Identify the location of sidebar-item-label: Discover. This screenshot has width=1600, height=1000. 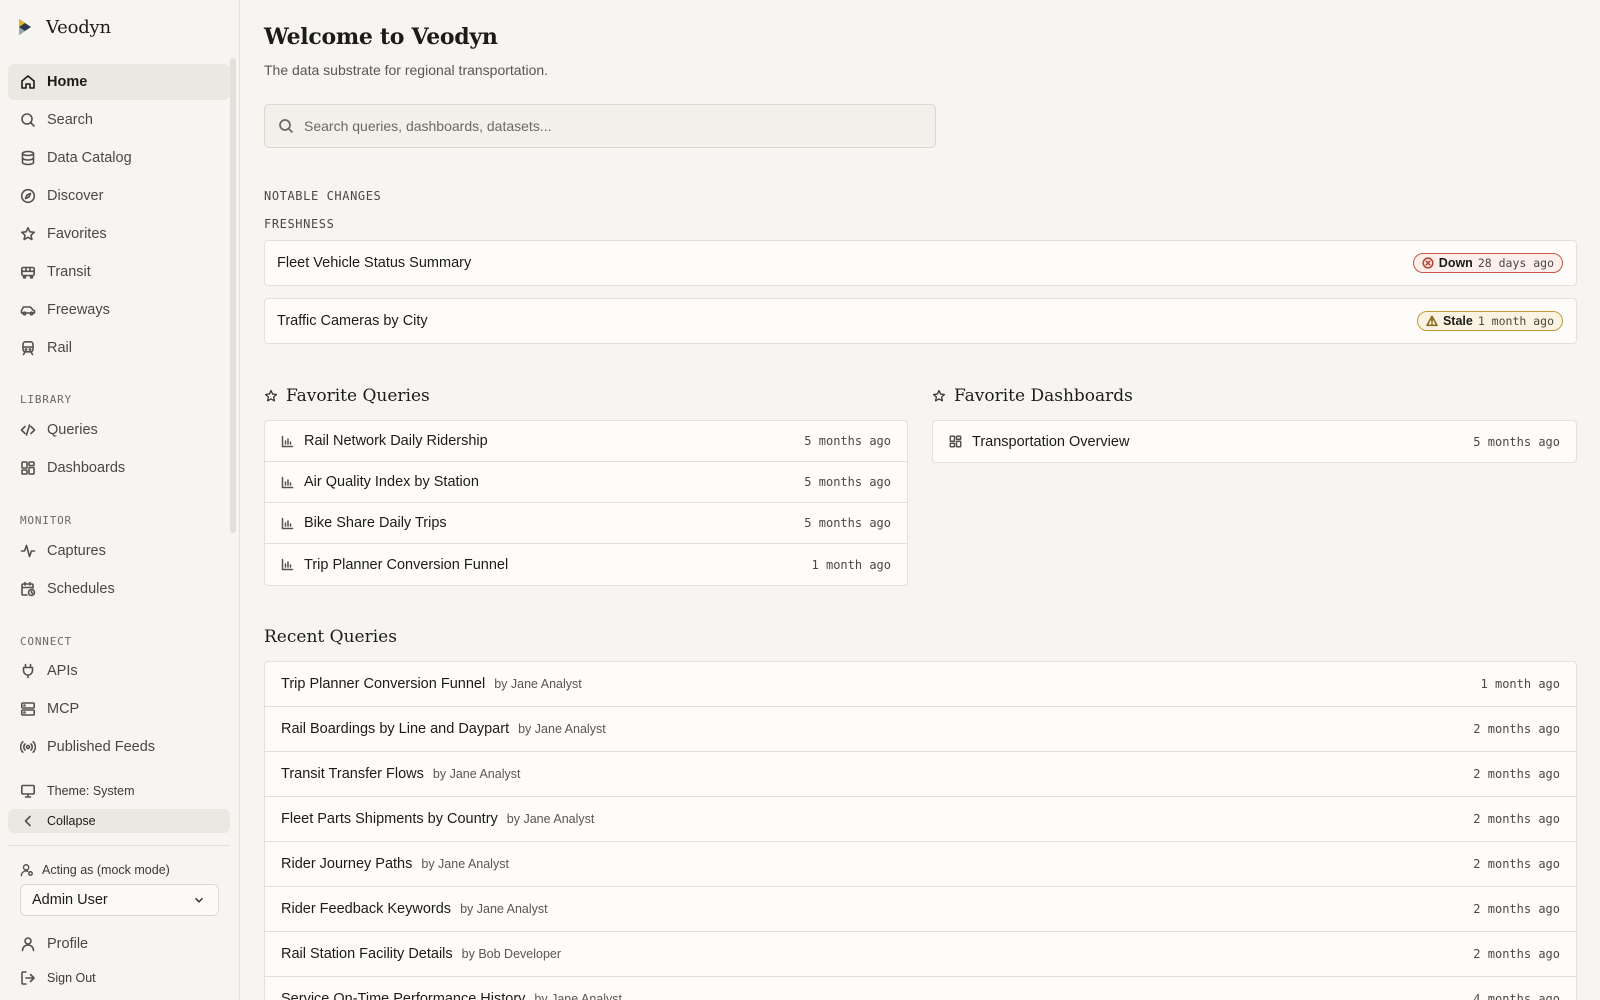
(75, 196).